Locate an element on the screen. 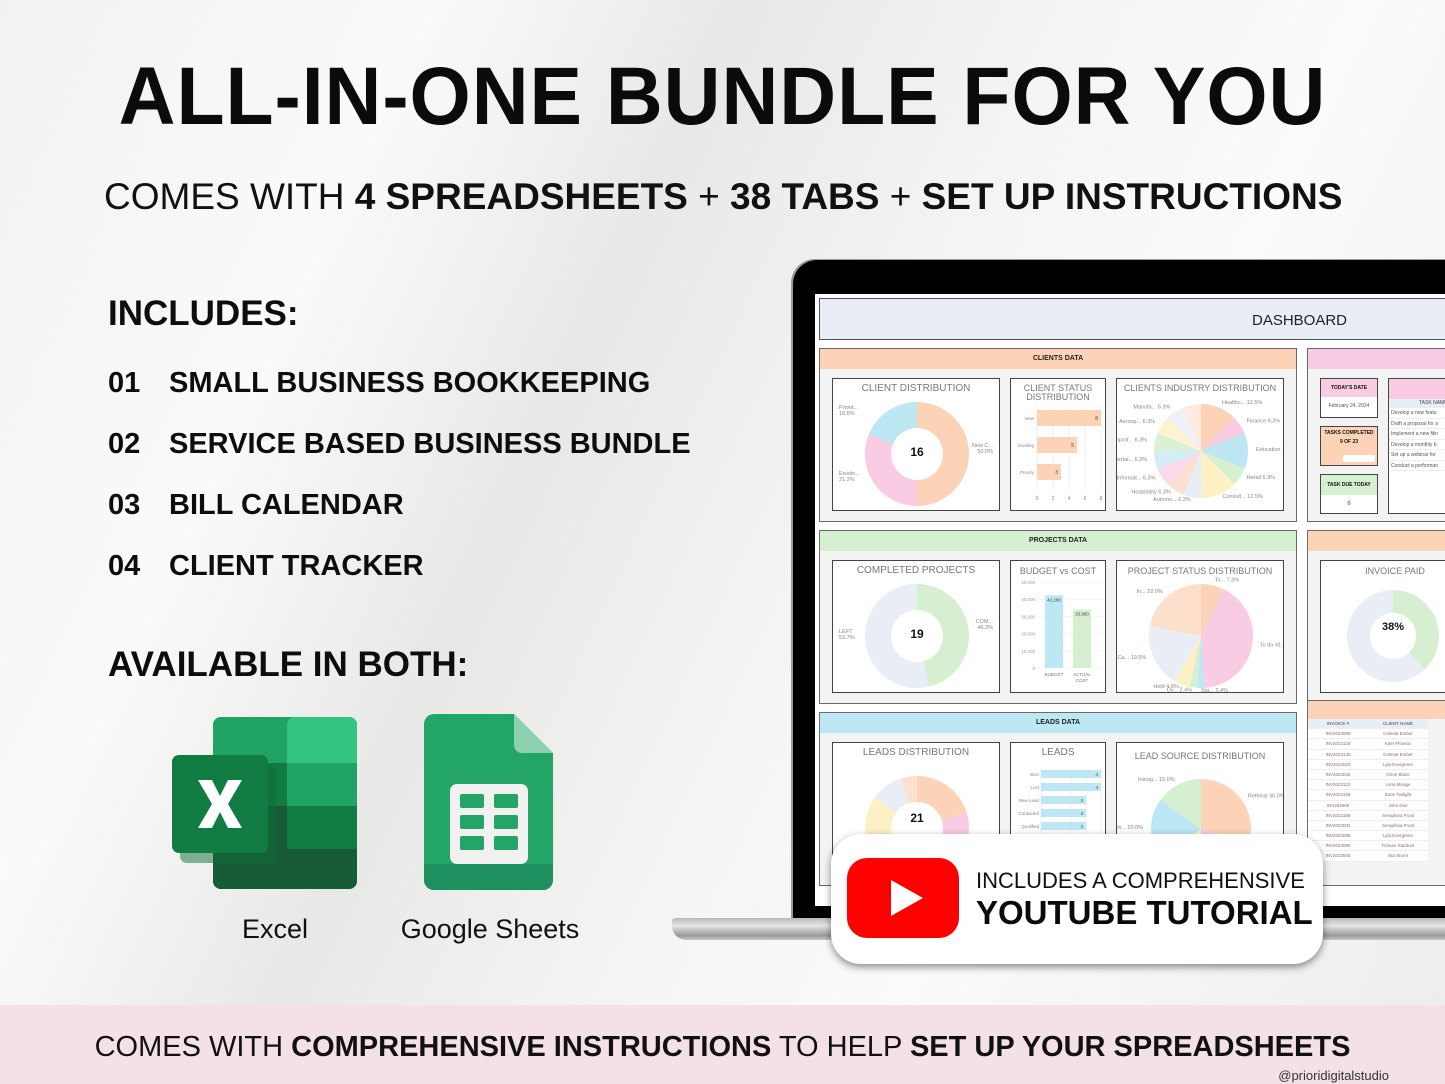  include-label: CLIENT TRACKER is located at coordinates (296, 566).